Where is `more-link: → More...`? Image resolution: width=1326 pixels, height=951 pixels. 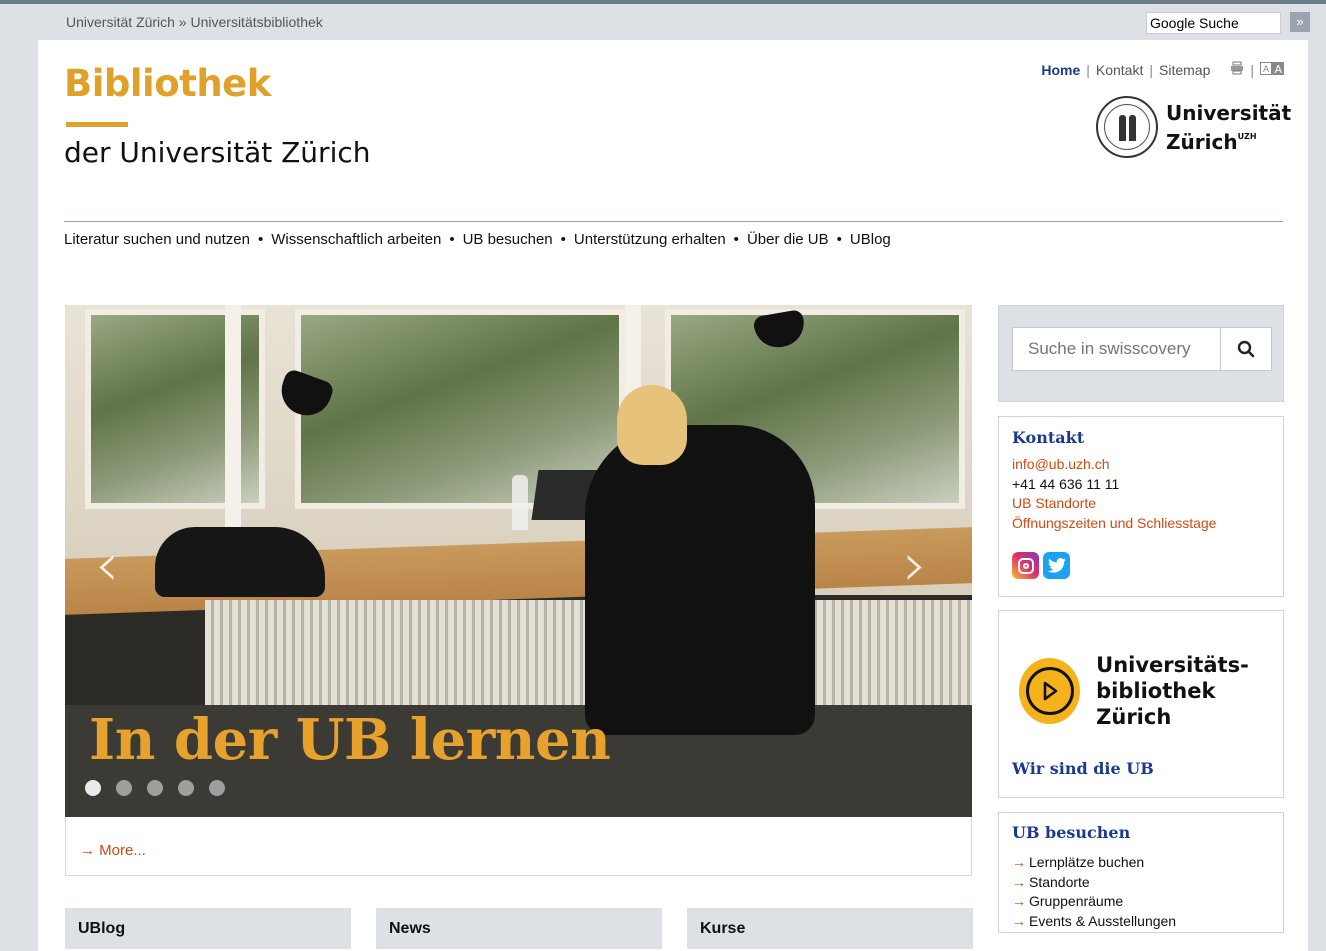 more-link: → More... is located at coordinates (113, 850).